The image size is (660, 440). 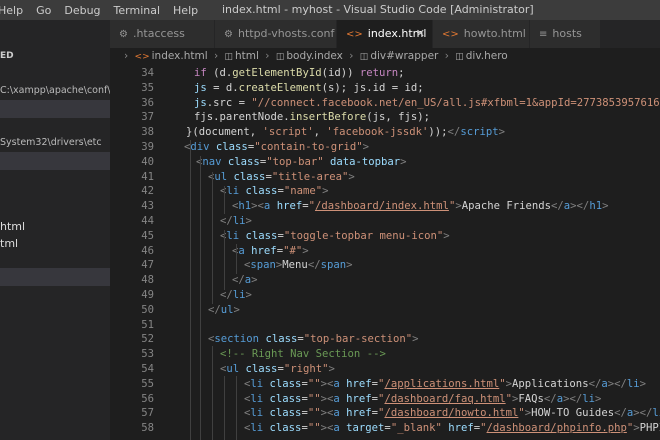 What do you see at coordinates (55, 227) in the screenshot?
I see `sidebar-file-item: html` at bounding box center [55, 227].